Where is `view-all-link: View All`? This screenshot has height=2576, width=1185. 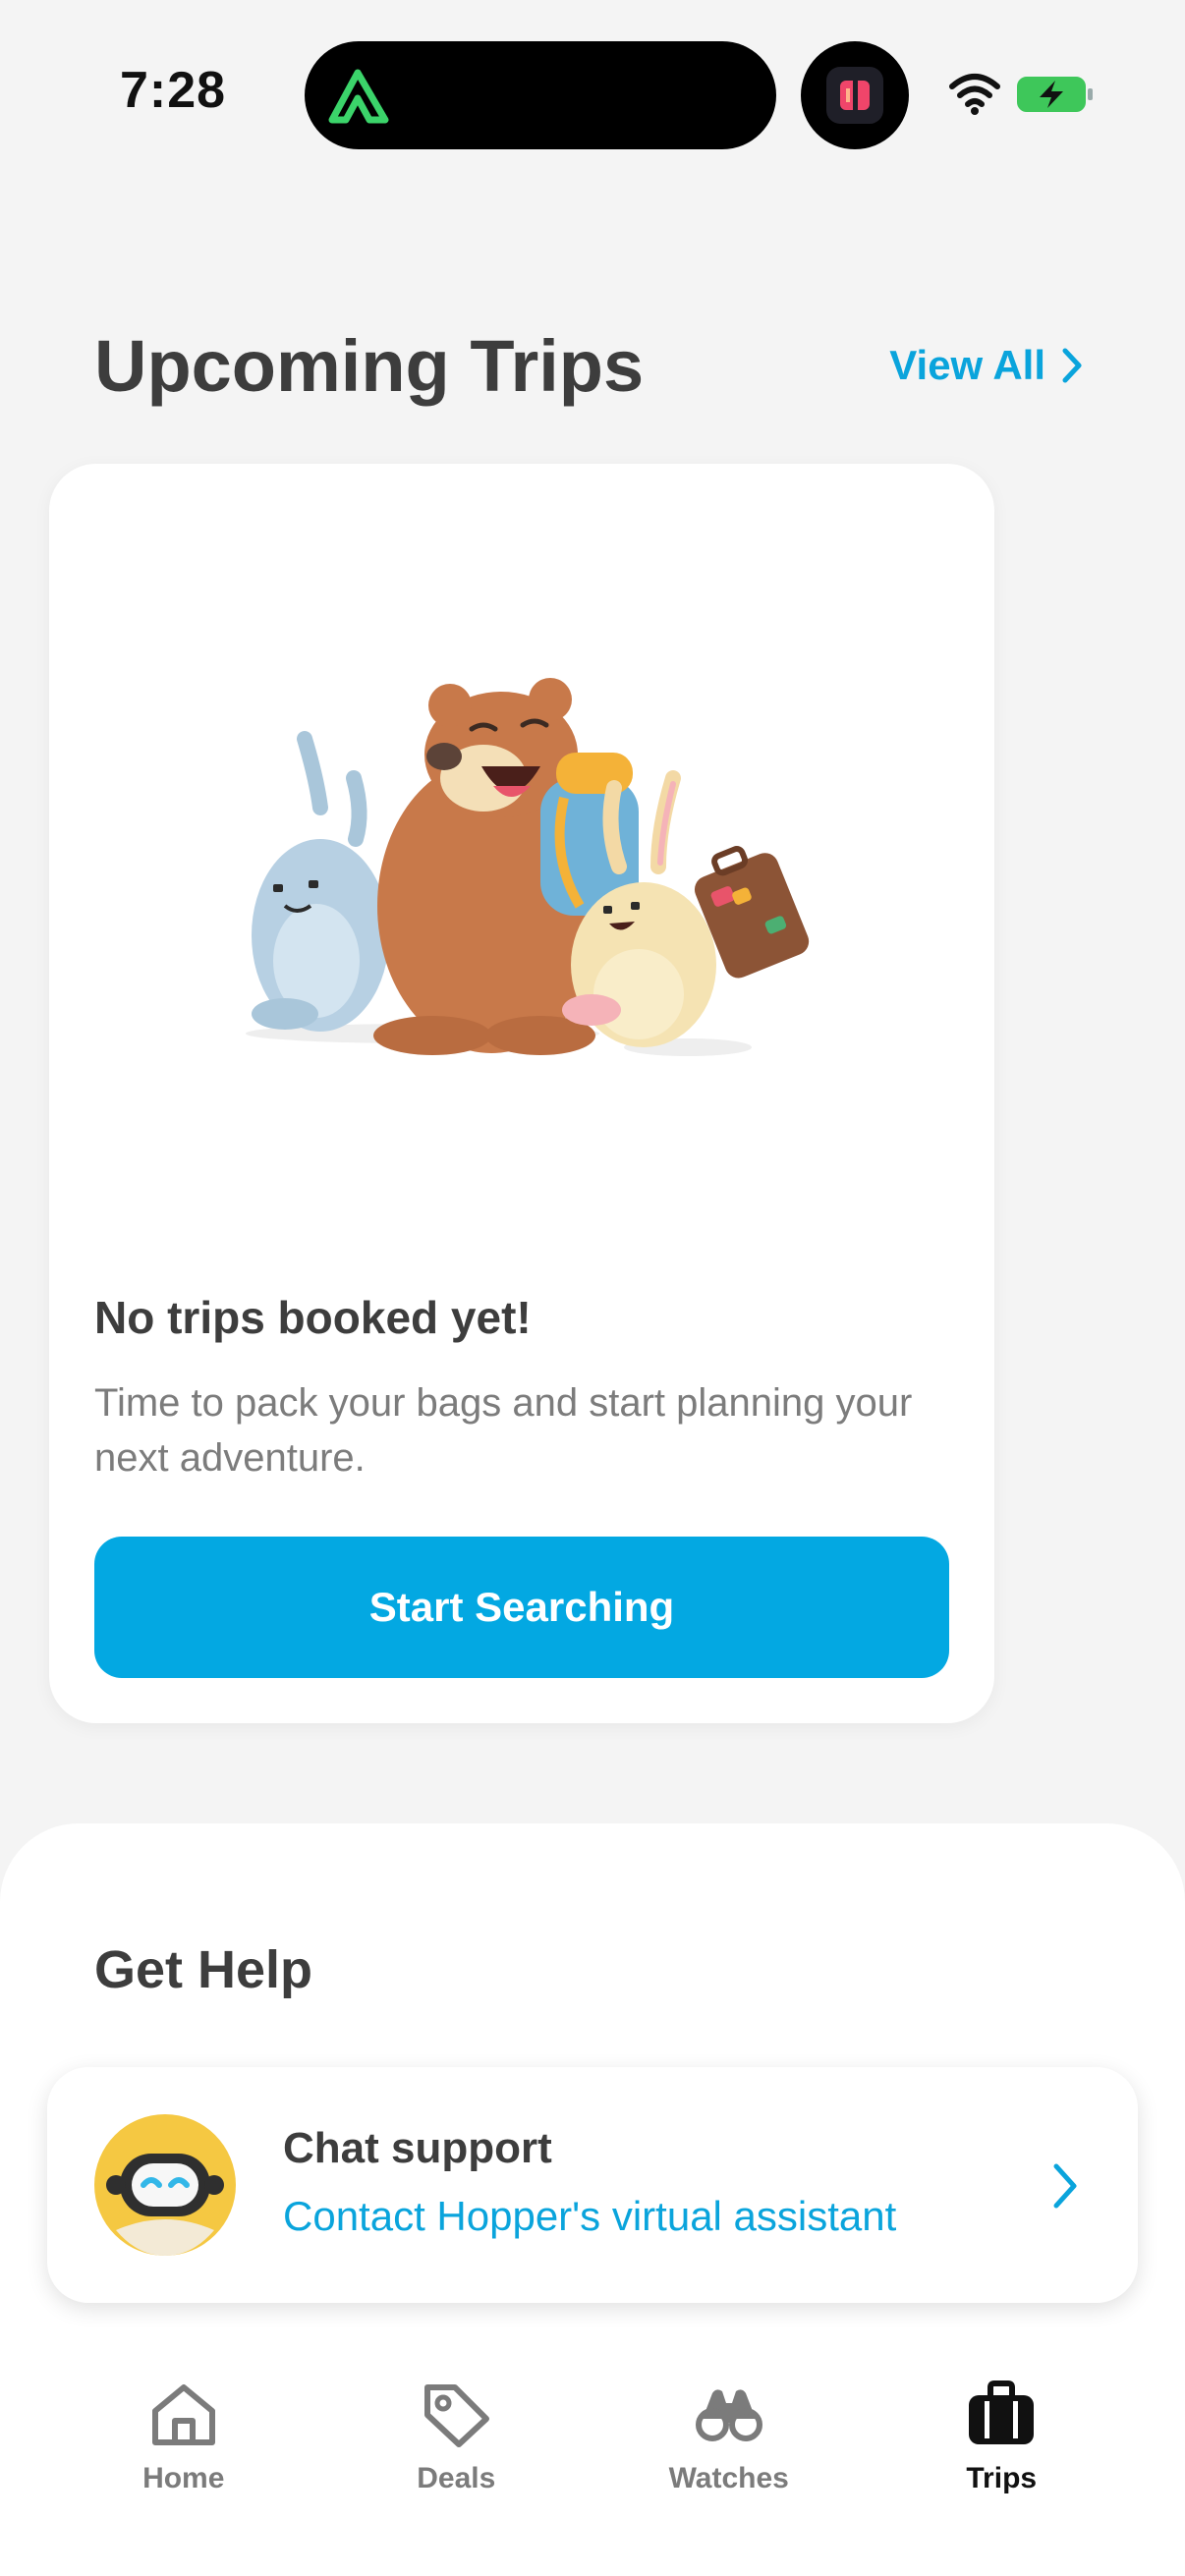 view-all-link: View All is located at coordinates (986, 365).